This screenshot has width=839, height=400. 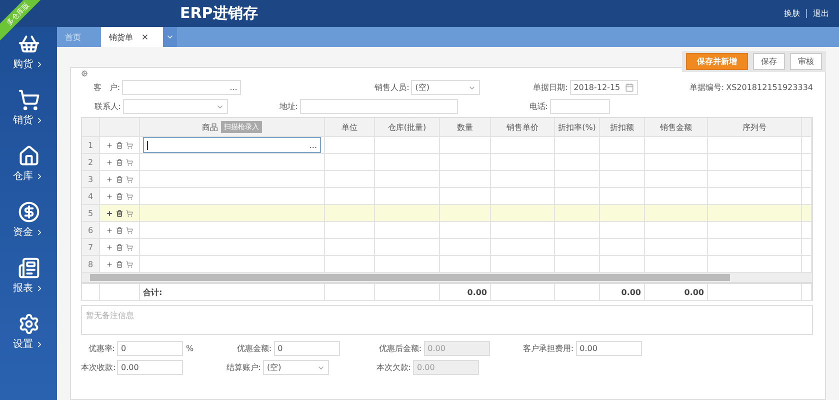 I want to click on field-label: 优惠率:, so click(x=101, y=348).